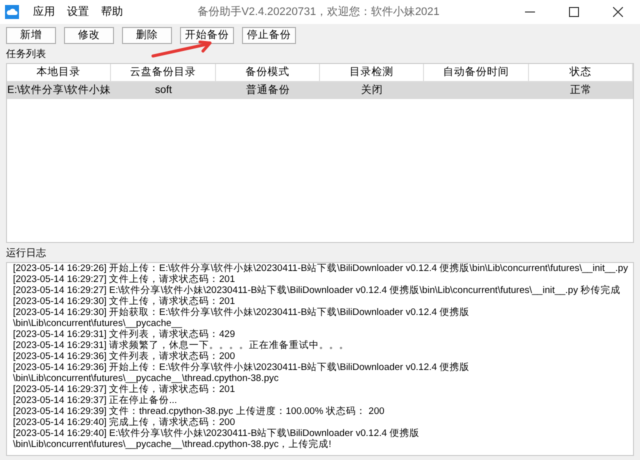 This screenshot has height=460, width=640. Describe the element at coordinates (574, 12) in the screenshot. I see `maximize-icon` at that location.